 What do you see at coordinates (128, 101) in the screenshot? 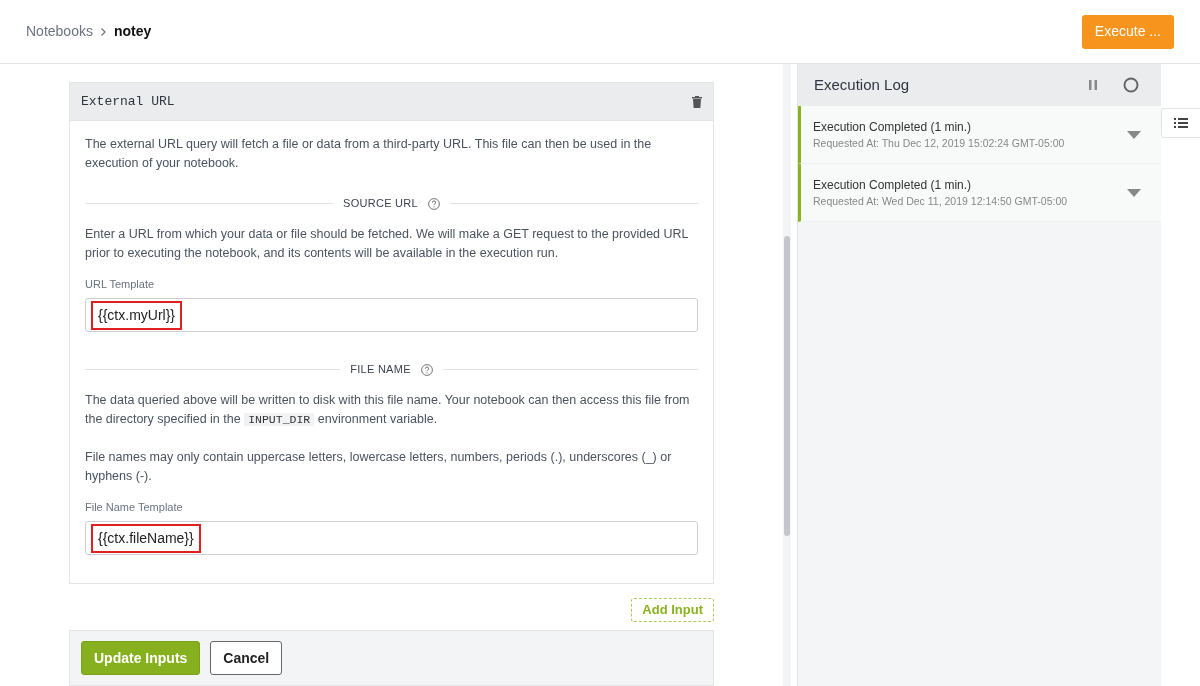
I see `card-title: External URL` at bounding box center [128, 101].